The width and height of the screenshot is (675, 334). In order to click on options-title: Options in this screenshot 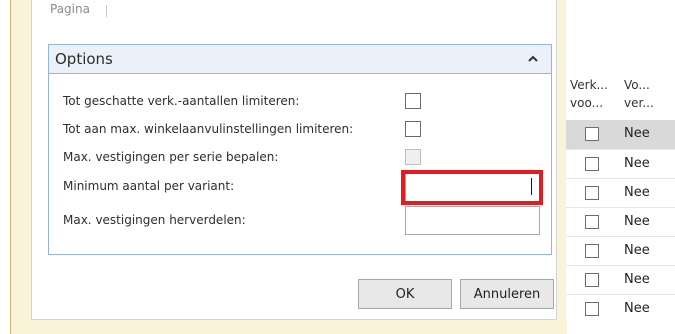, I will do `click(84, 59)`.